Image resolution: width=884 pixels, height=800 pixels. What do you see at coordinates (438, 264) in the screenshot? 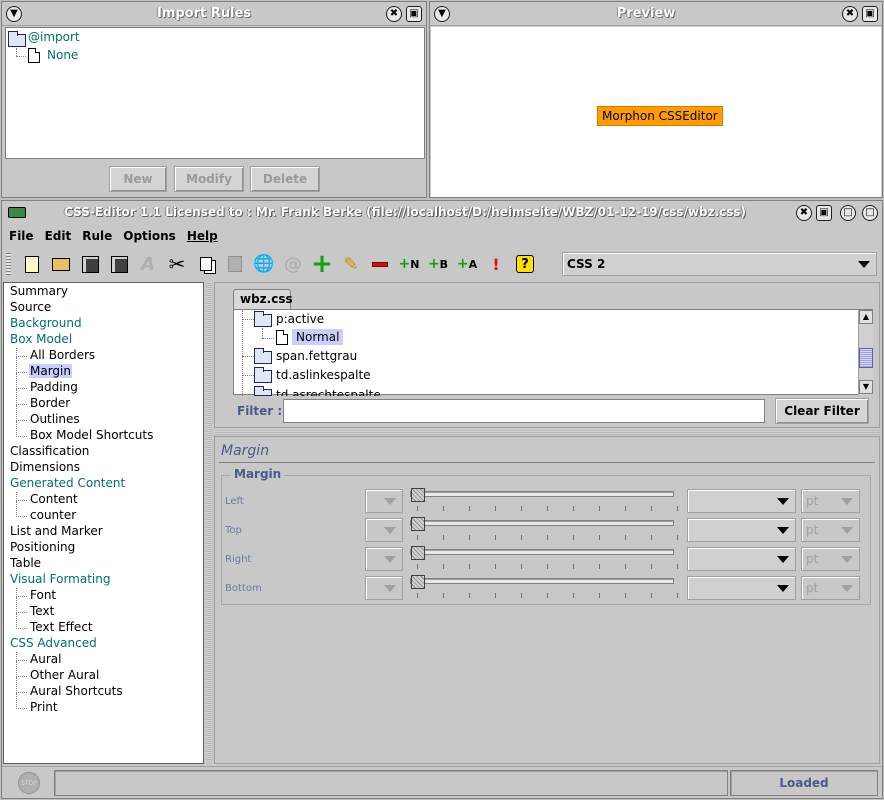
I see `add-b-icon: + B` at bounding box center [438, 264].